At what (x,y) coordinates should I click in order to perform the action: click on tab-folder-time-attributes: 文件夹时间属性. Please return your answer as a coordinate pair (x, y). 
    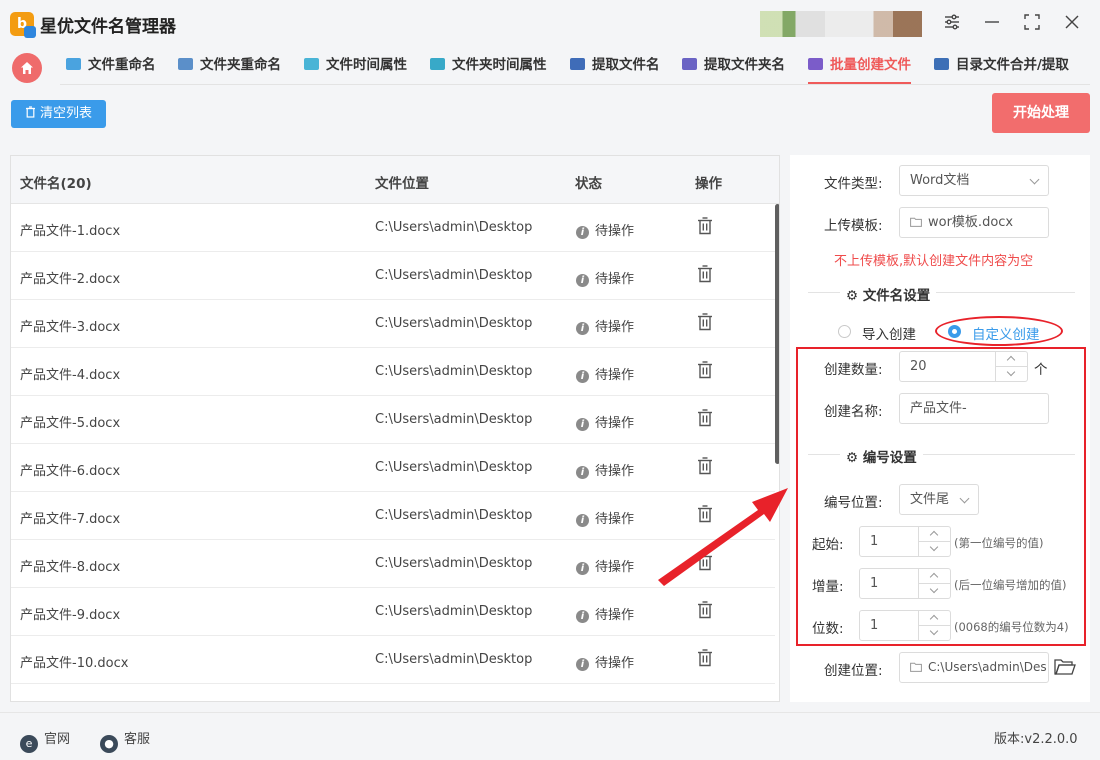
    Looking at the image, I should click on (488, 66).